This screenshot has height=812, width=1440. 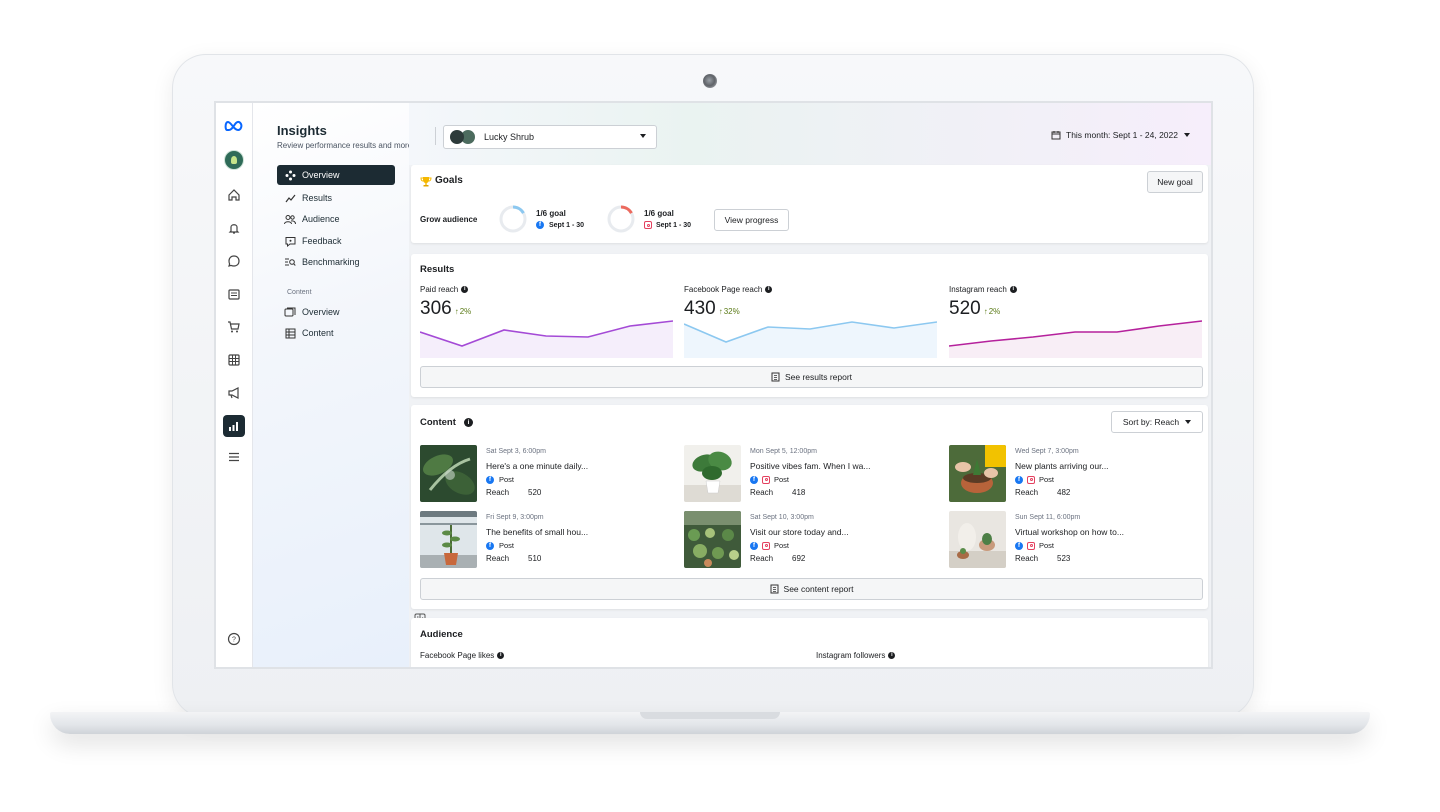 What do you see at coordinates (811, 589) in the screenshot?
I see `see-content-report-button: See content report` at bounding box center [811, 589].